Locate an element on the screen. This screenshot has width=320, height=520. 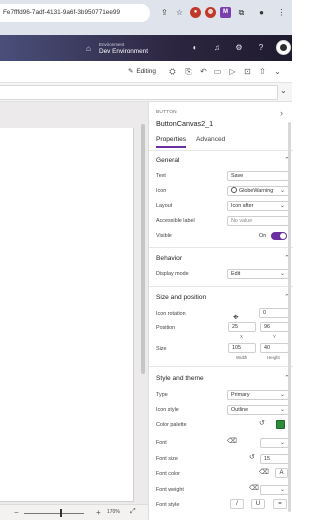
underline-button: U is located at coordinates (258, 504).